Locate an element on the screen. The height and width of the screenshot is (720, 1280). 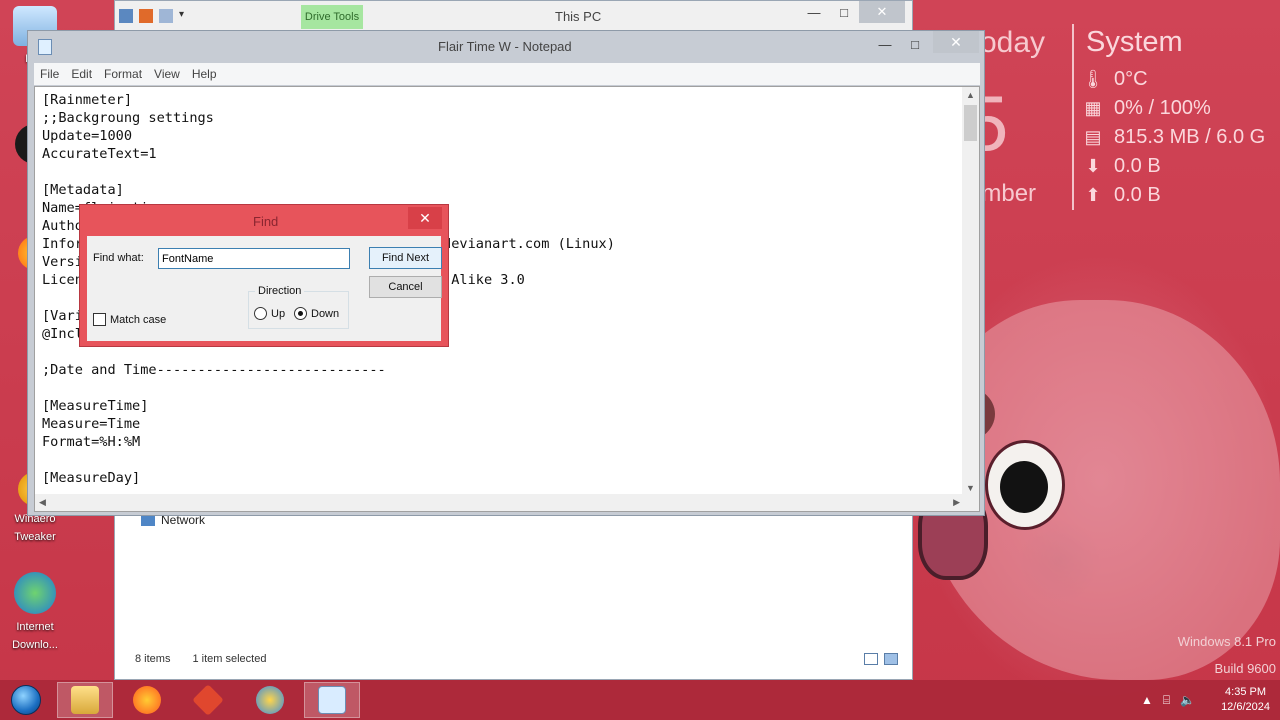
cancel-button: Cancel is located at coordinates (405, 287).